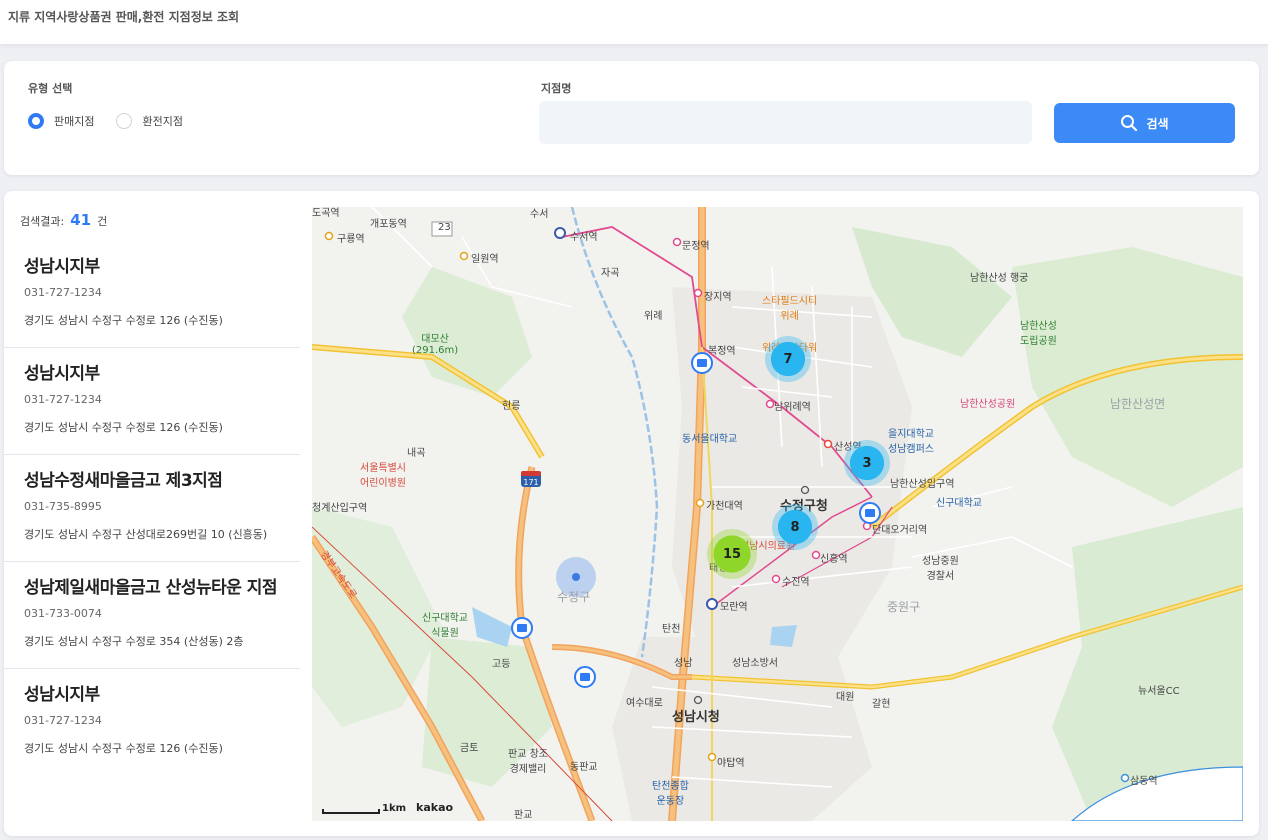  Describe the element at coordinates (469, 748) in the screenshot. I see `map-label-geumto: 금토` at that location.